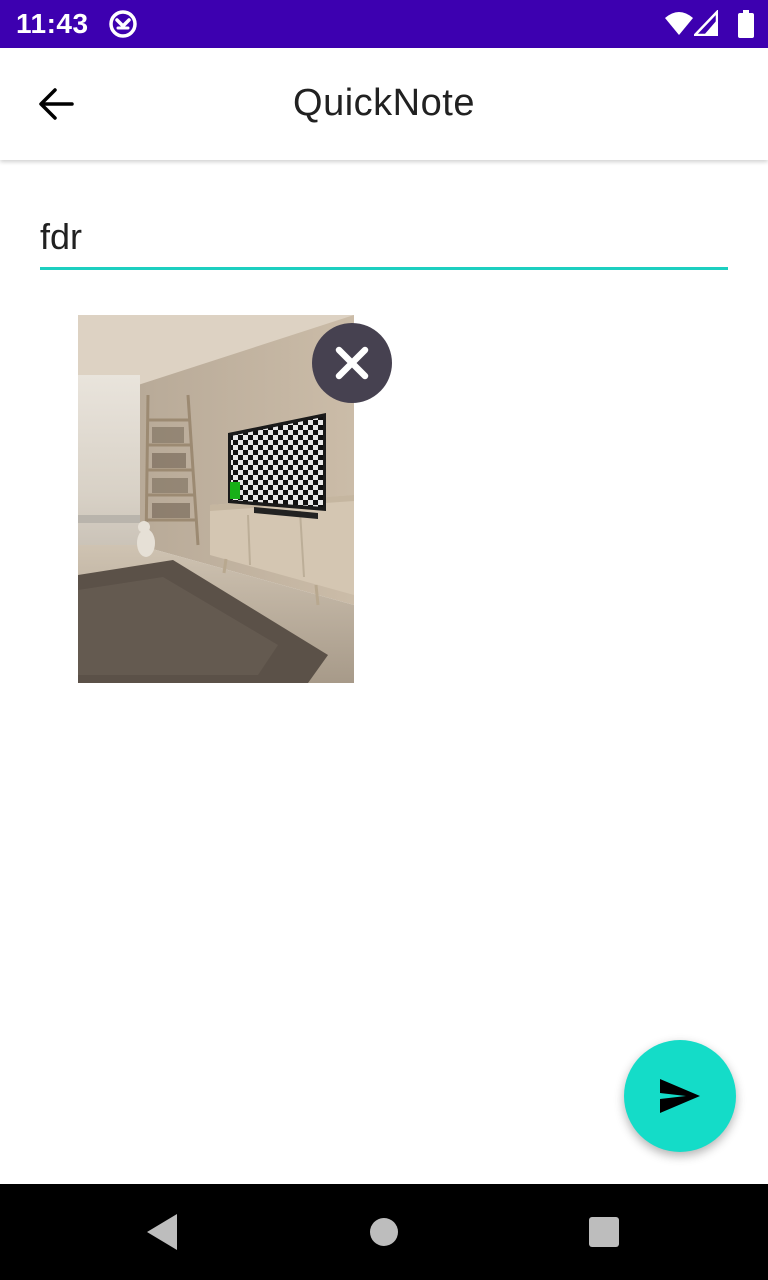  I want to click on send-button, so click(680, 1096).